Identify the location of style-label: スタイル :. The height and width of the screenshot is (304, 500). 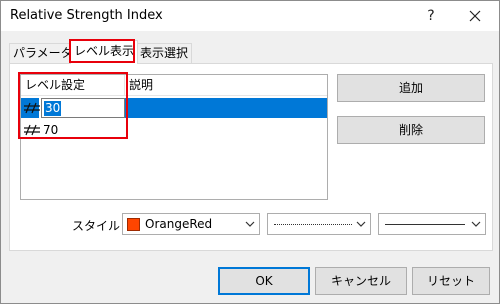
(100, 226).